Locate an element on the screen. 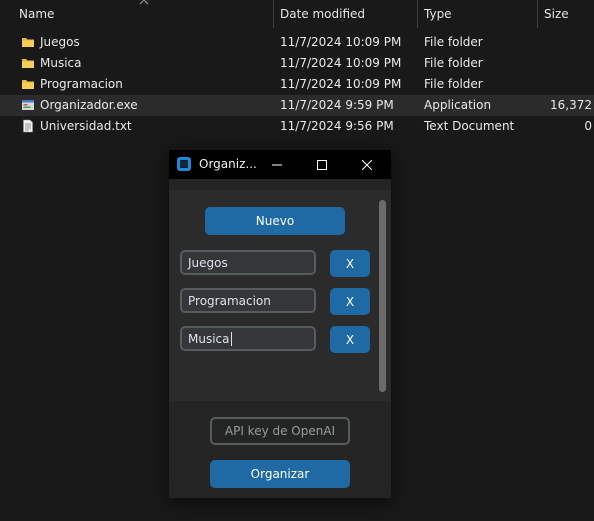  close-button is located at coordinates (367, 164).